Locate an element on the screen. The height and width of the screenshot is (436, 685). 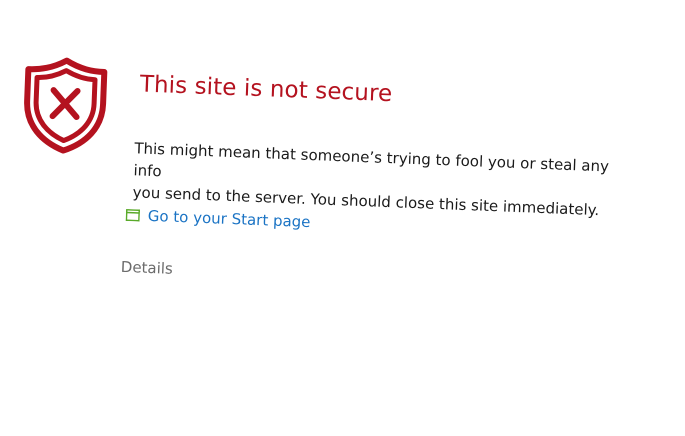
start-link-label: Go to your Start page is located at coordinates (228, 219).